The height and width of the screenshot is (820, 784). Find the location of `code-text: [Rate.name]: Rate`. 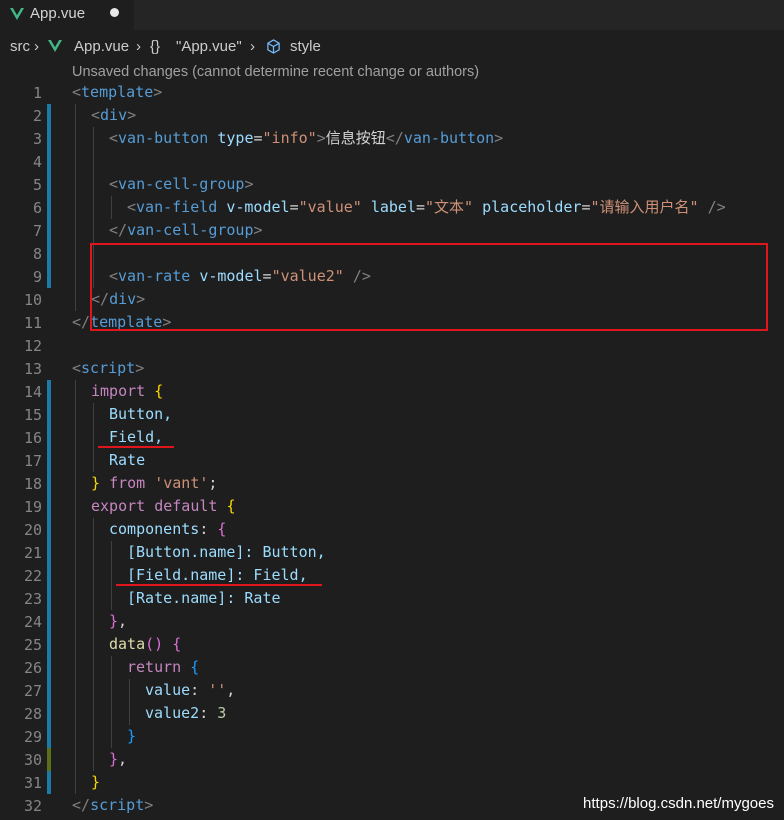

code-text: [Rate.name]: Rate is located at coordinates (204, 598).